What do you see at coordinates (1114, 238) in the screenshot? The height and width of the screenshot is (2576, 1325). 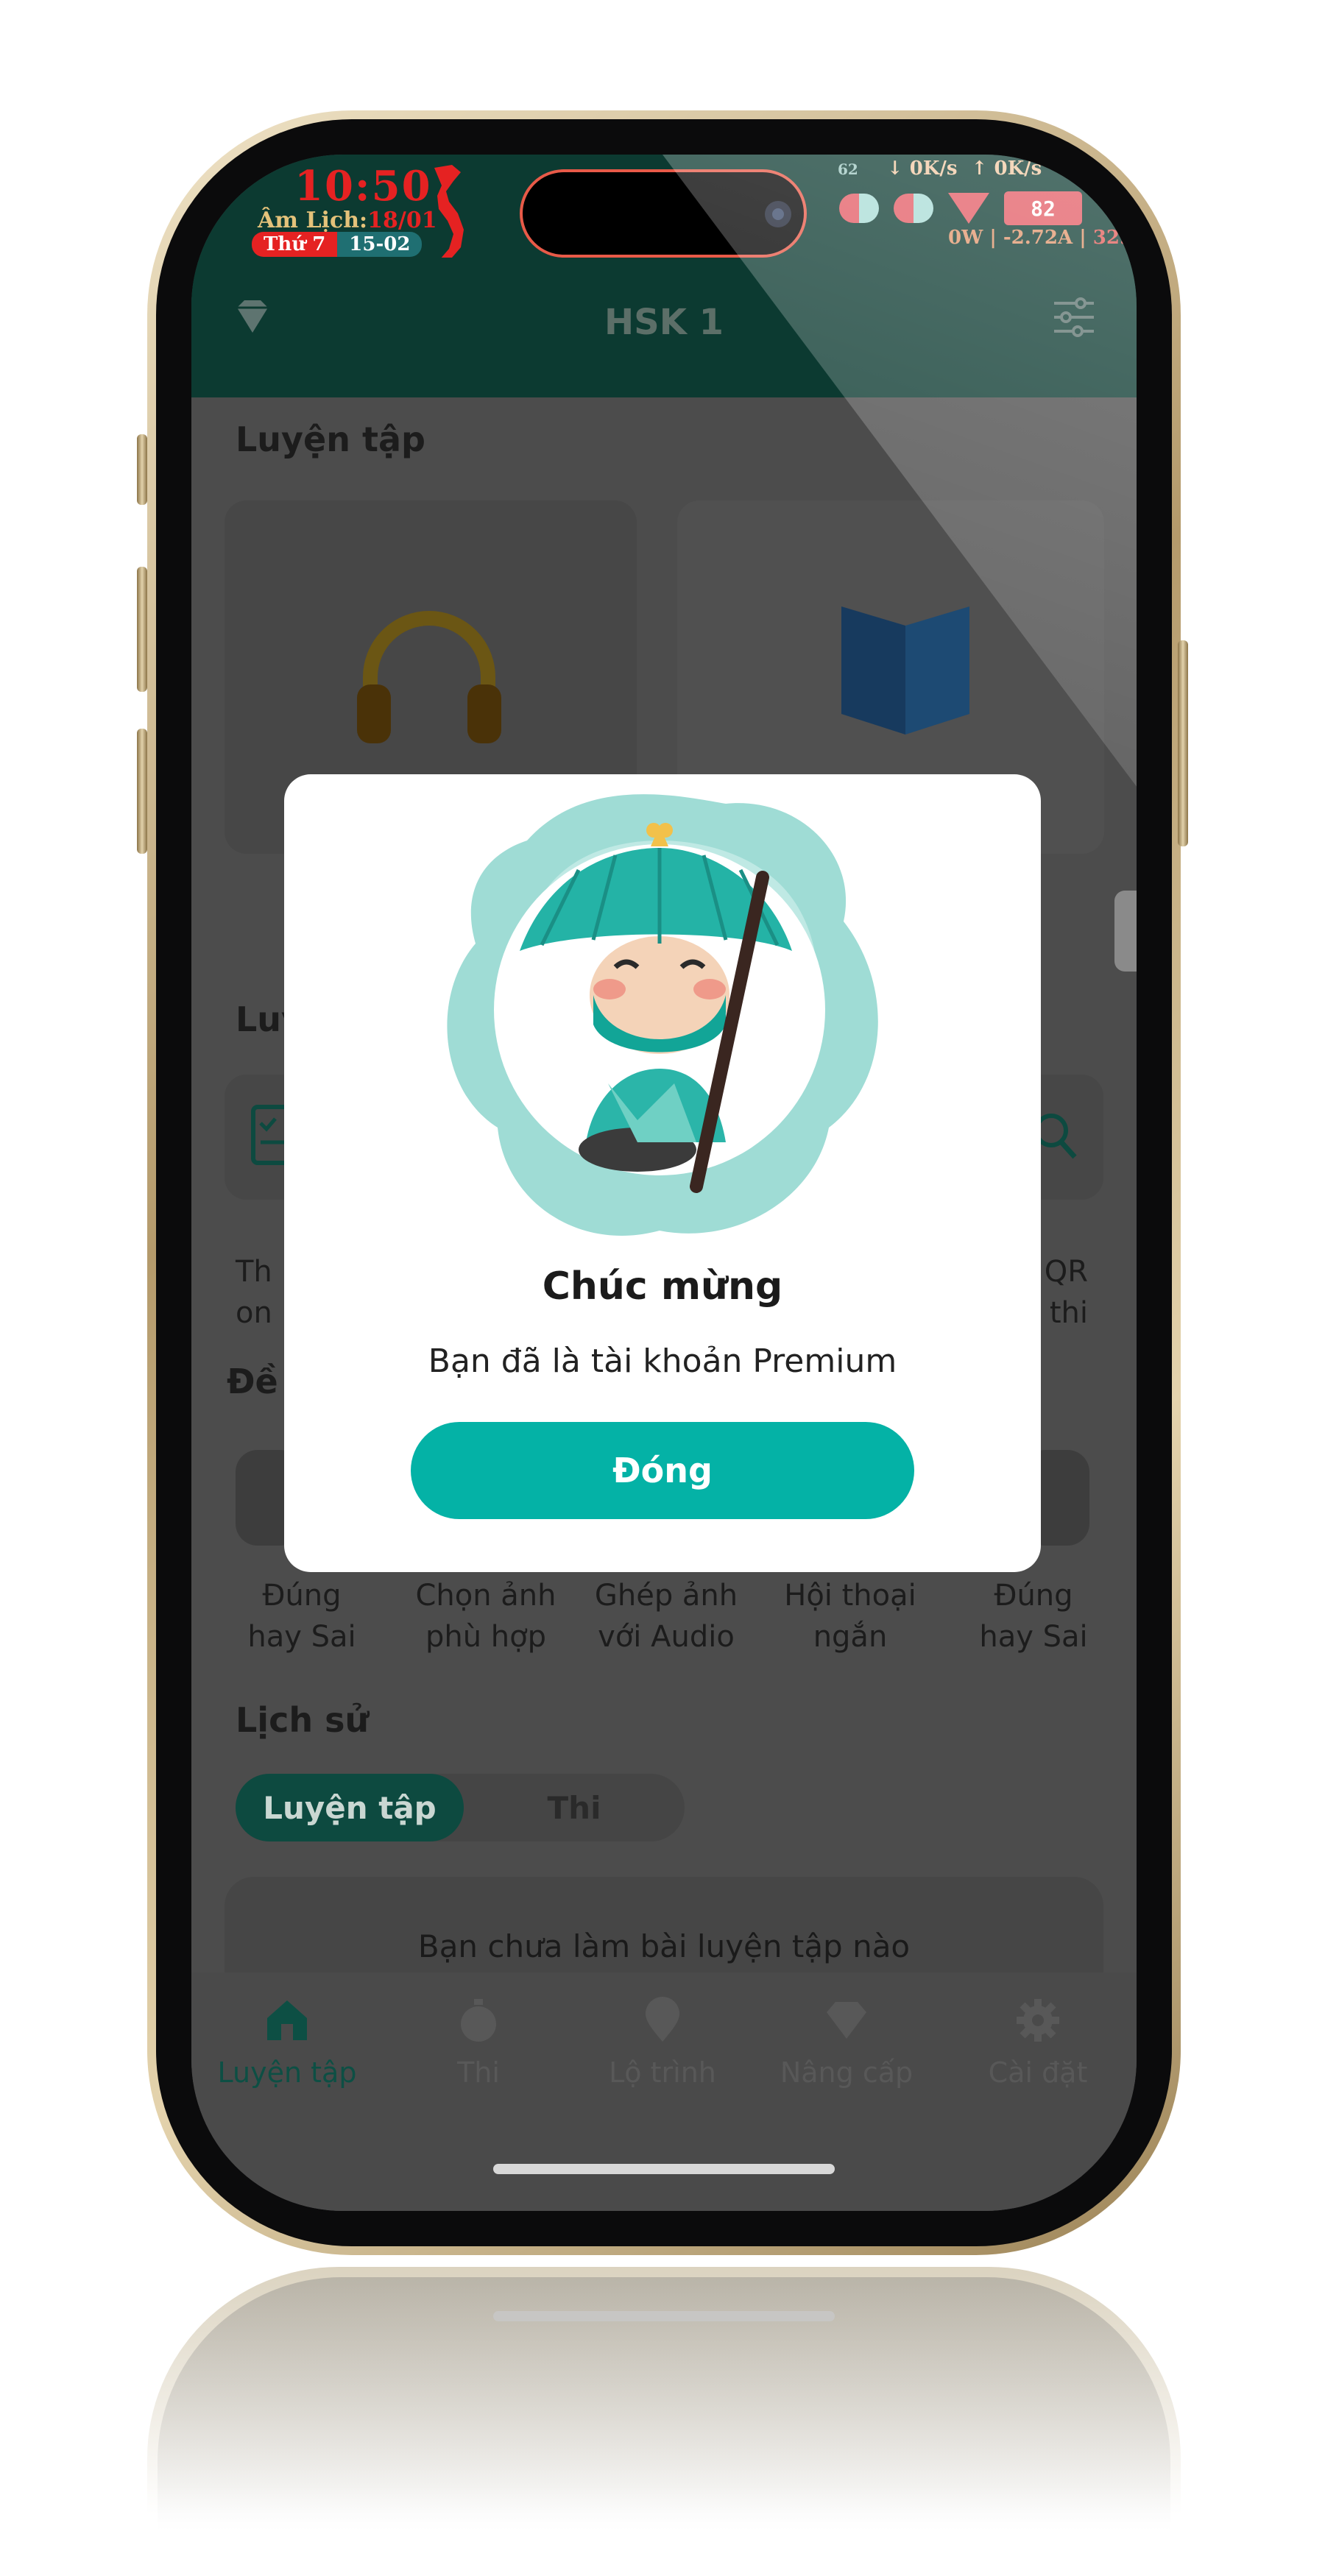 I see `battery-temperature: 32.0°C` at bounding box center [1114, 238].